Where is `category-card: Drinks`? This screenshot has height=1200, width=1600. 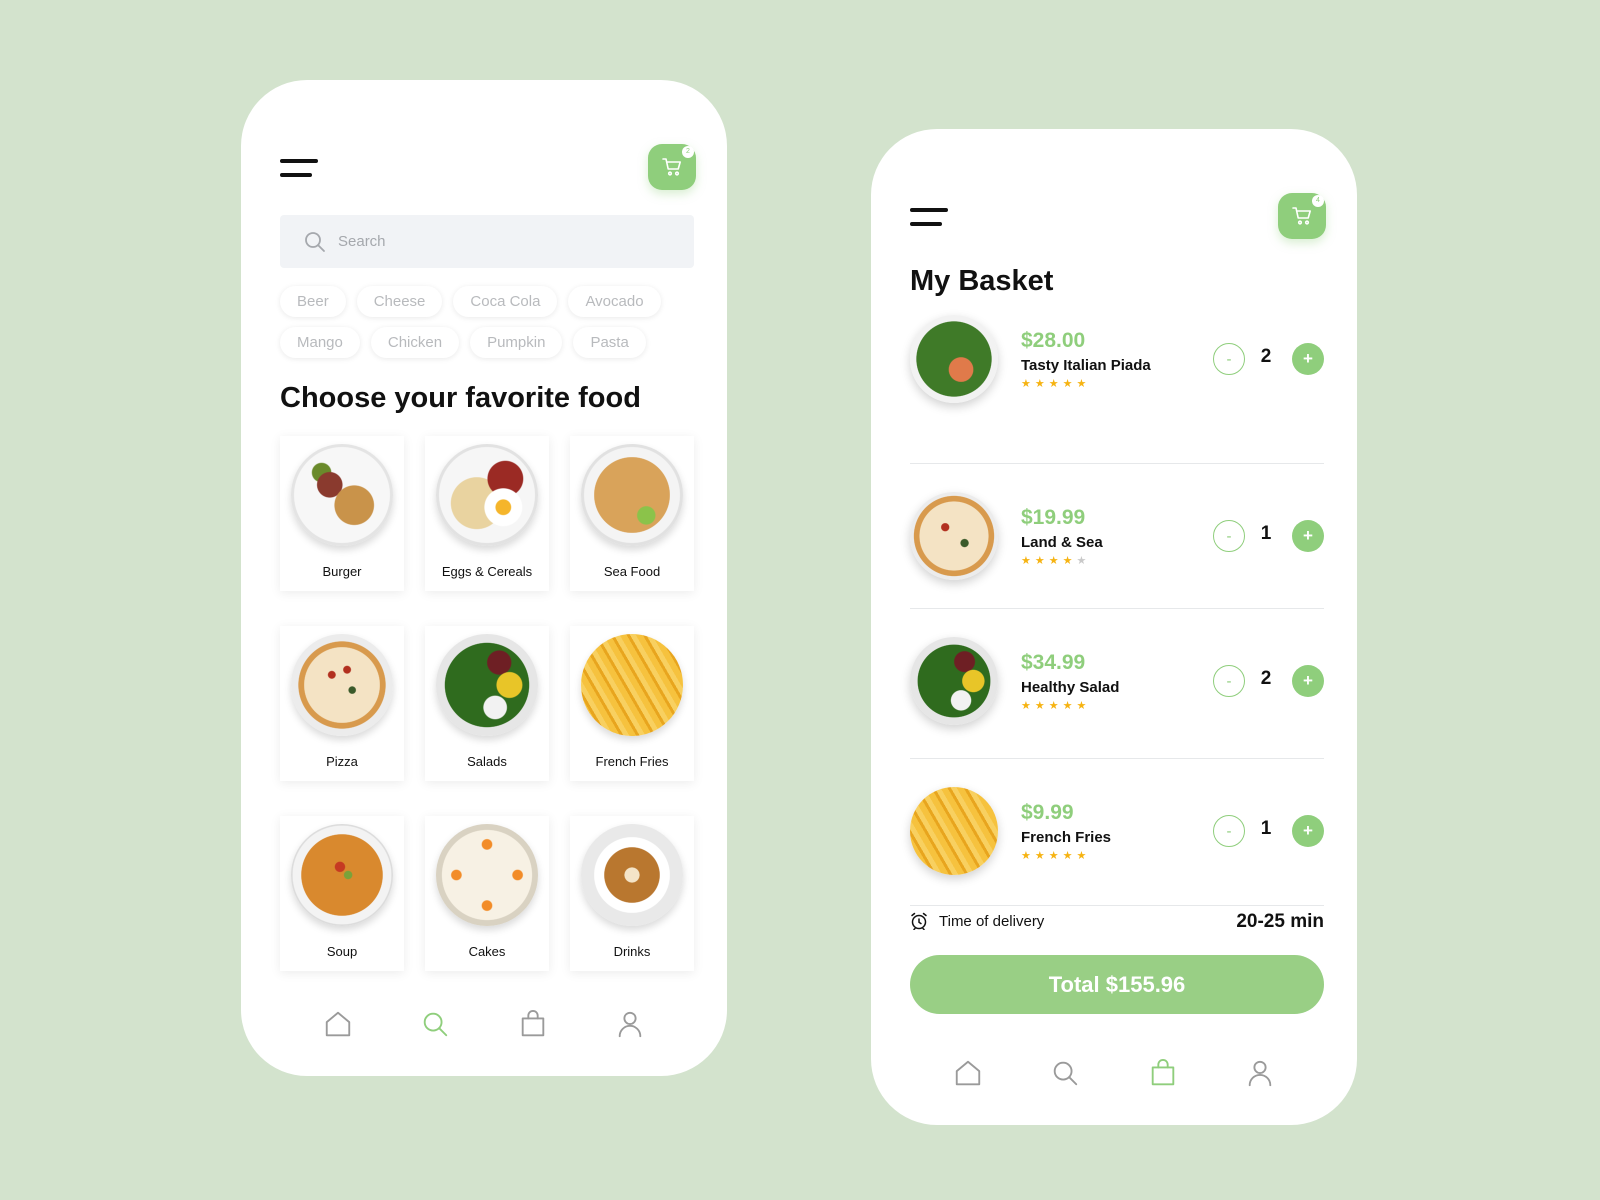 category-card: Drinks is located at coordinates (632, 893).